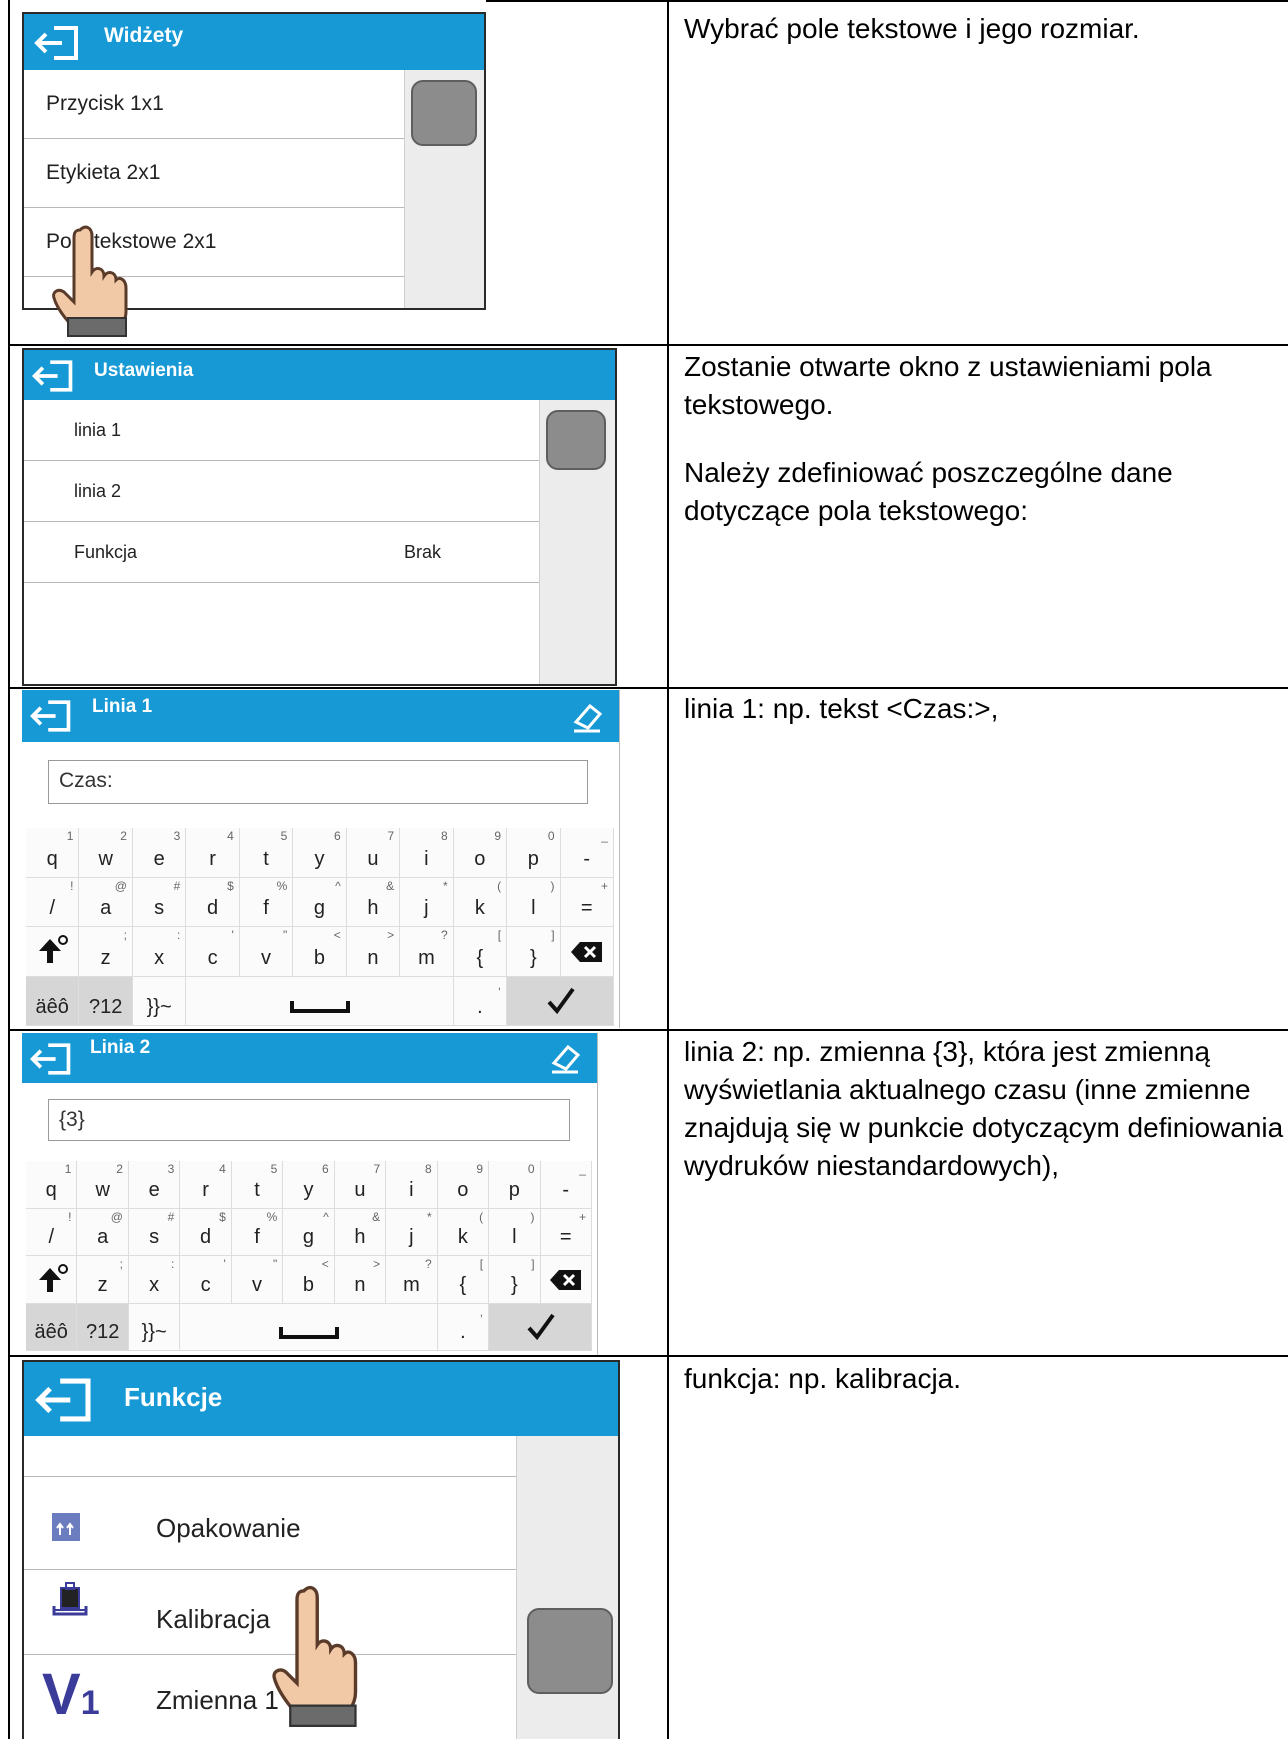 This screenshot has height=1739, width=1288. What do you see at coordinates (318, 782) in the screenshot?
I see `text-input: Czas:` at bounding box center [318, 782].